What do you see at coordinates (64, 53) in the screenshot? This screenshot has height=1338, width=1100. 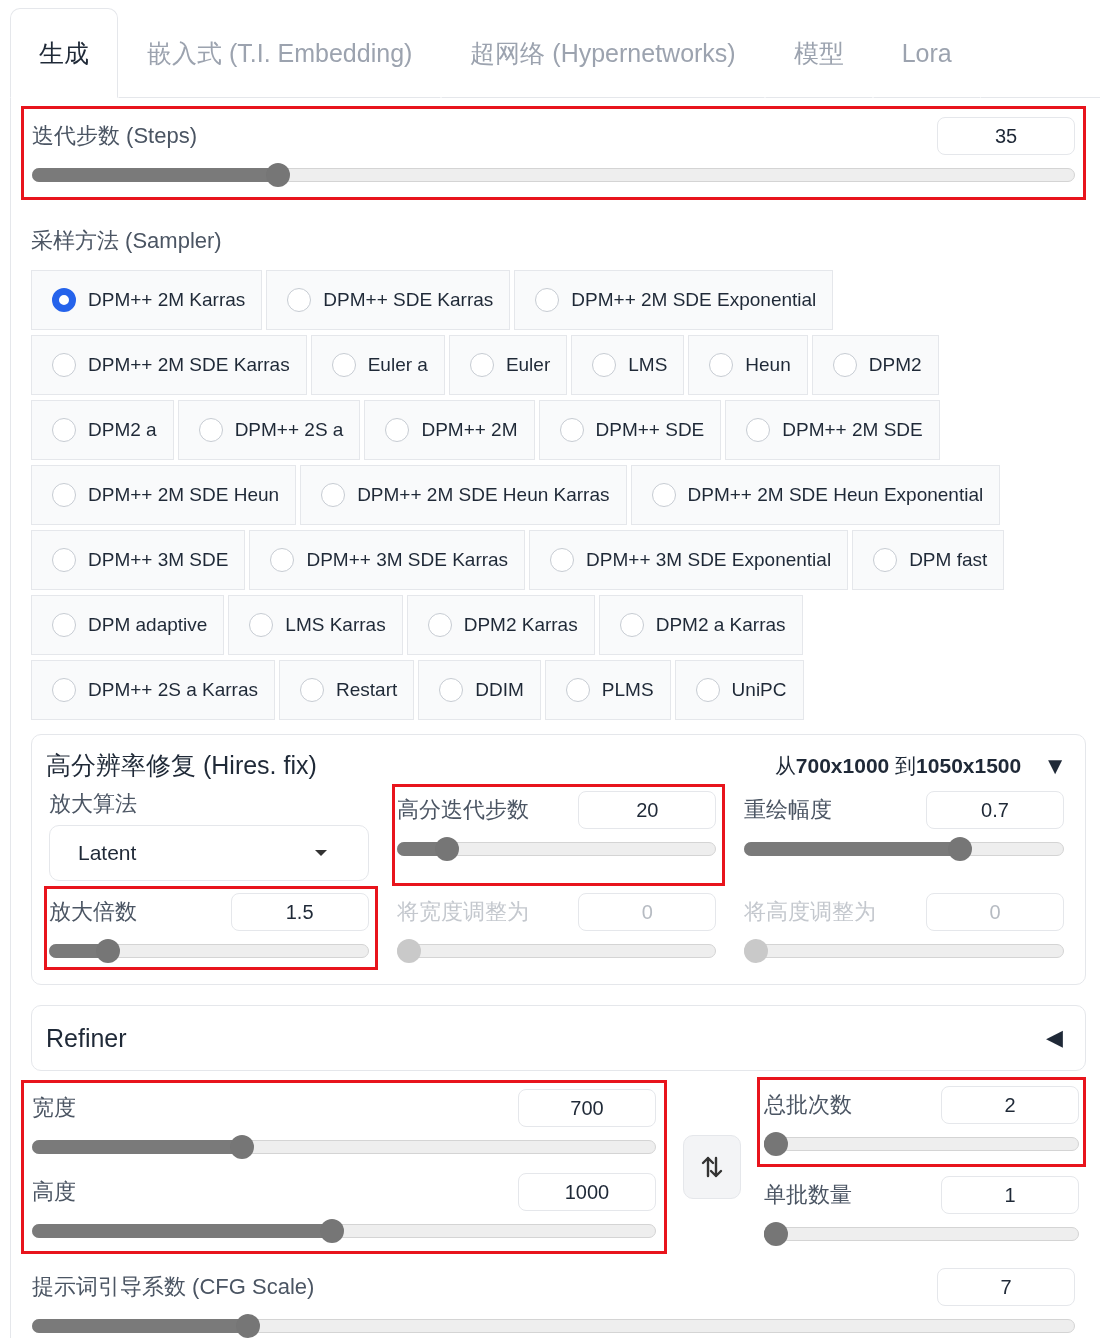 I see `tab: 生成` at bounding box center [64, 53].